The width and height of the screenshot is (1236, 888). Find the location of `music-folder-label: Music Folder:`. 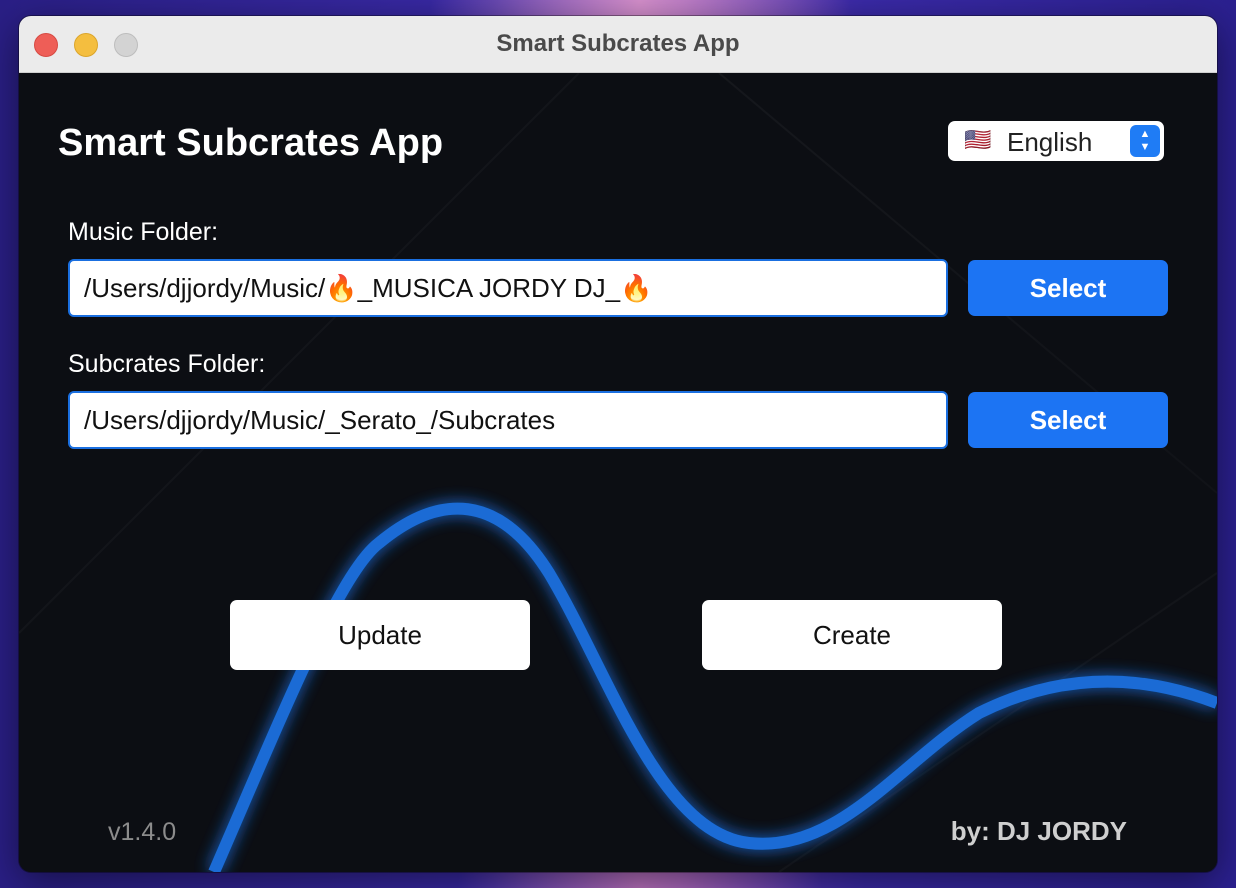

music-folder-label: Music Folder: is located at coordinates (143, 232).